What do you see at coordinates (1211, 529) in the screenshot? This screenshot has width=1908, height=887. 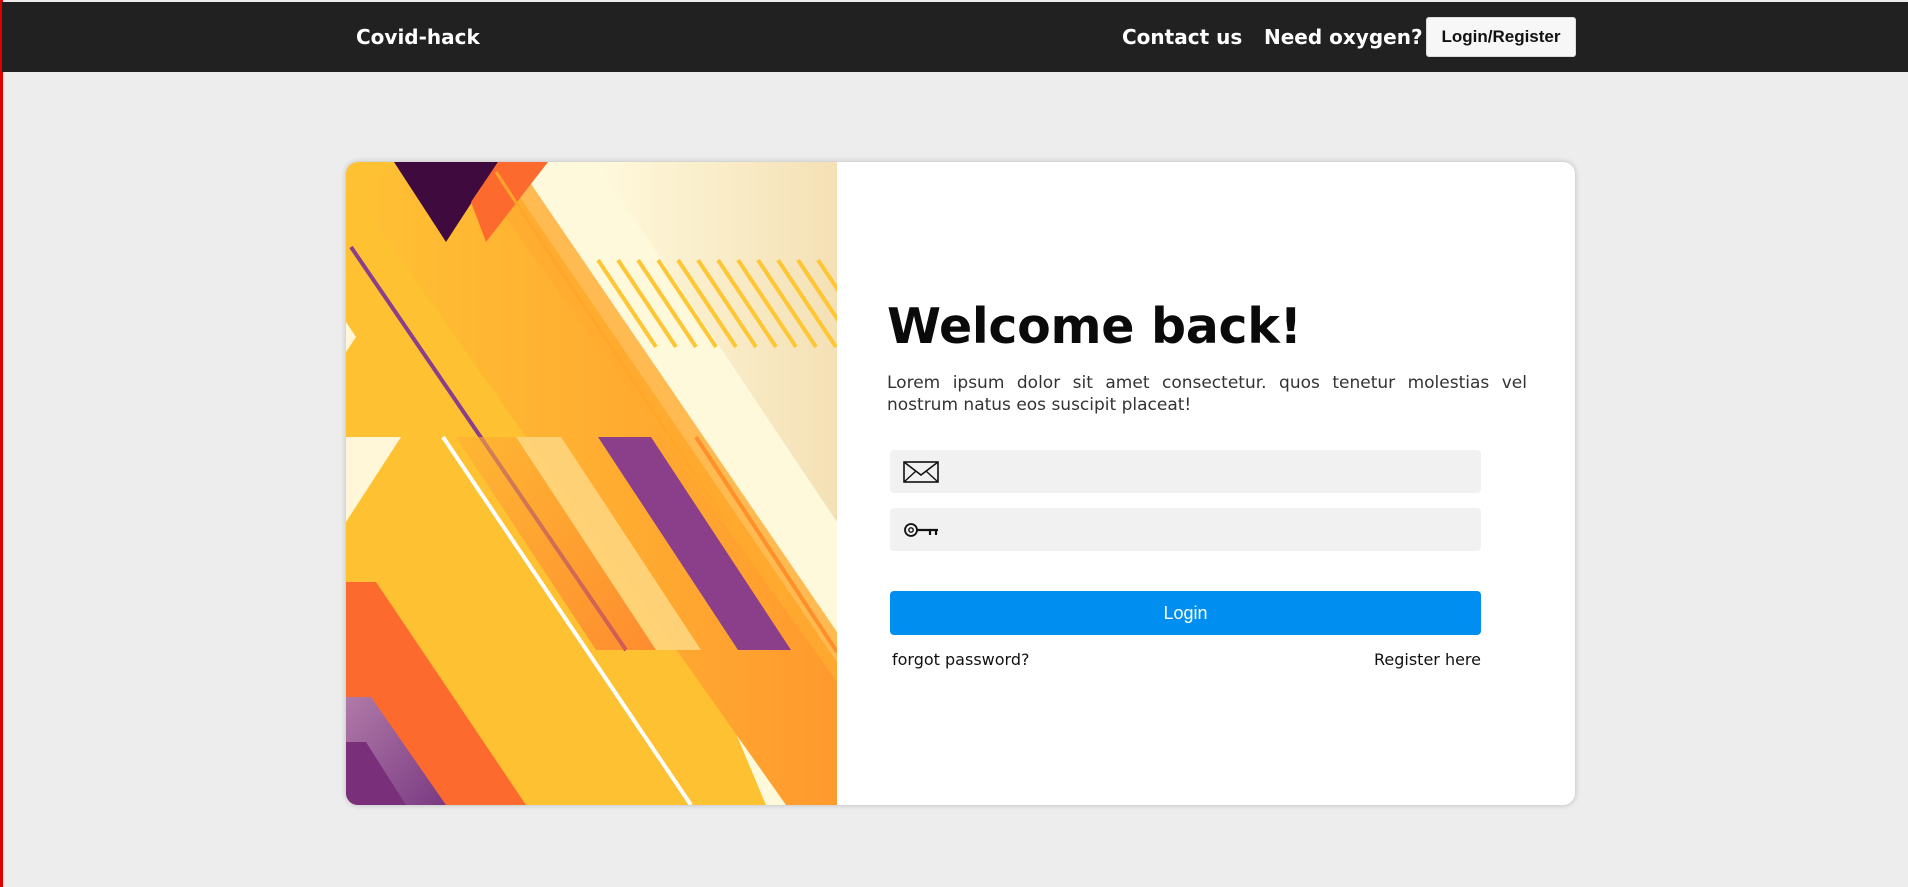 I see `password-input` at bounding box center [1211, 529].